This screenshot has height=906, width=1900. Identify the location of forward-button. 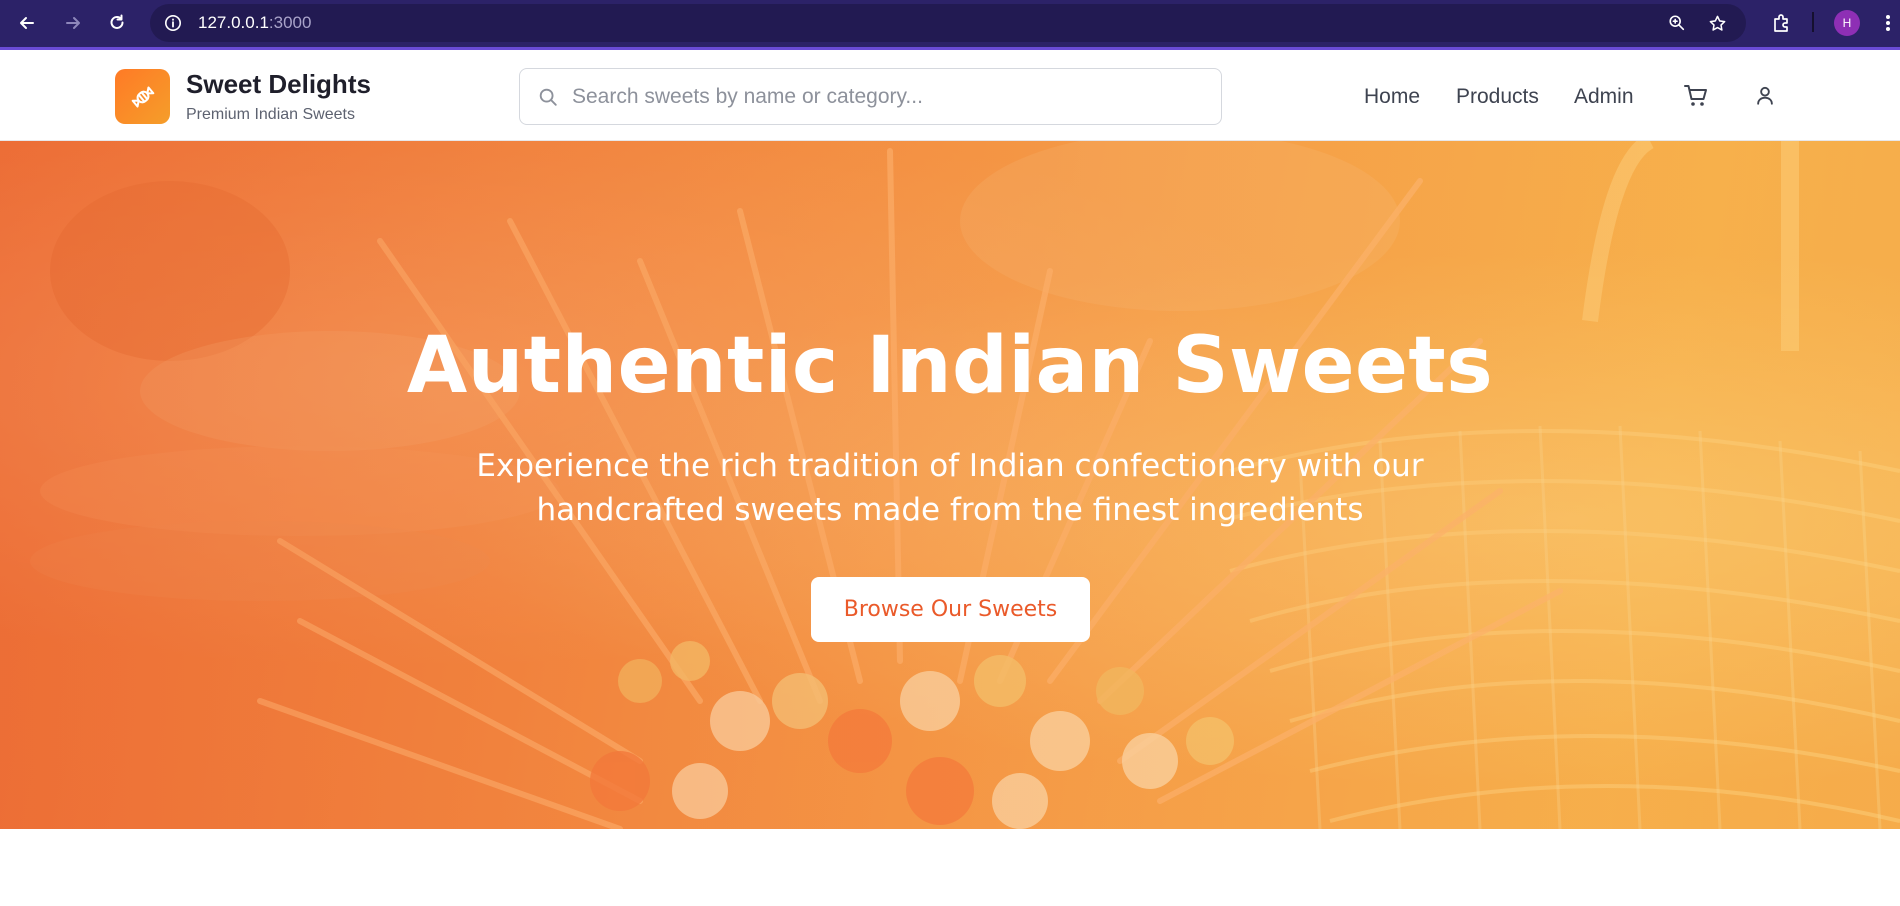
(73, 23).